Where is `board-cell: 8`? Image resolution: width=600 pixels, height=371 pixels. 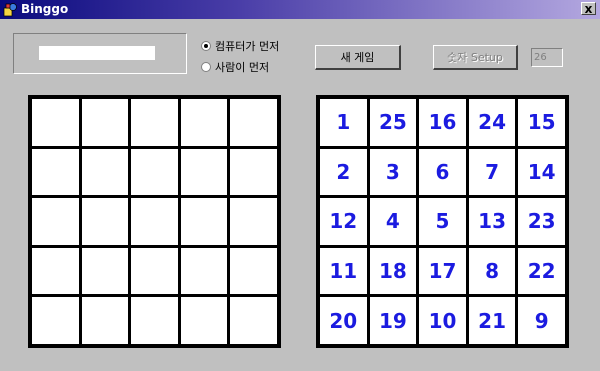 board-cell: 8 is located at coordinates (492, 271).